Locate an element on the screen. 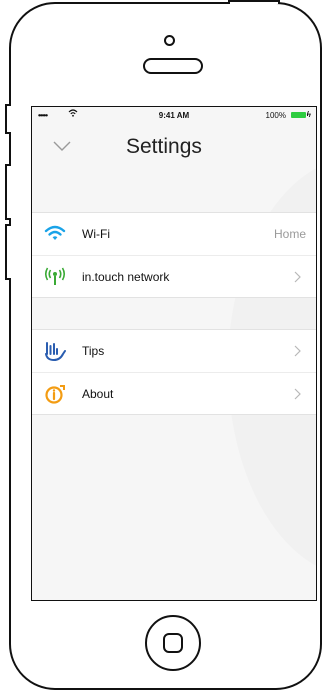 The width and height of the screenshot is (331, 694). wifi-label: Wi-Fi is located at coordinates (96, 234).